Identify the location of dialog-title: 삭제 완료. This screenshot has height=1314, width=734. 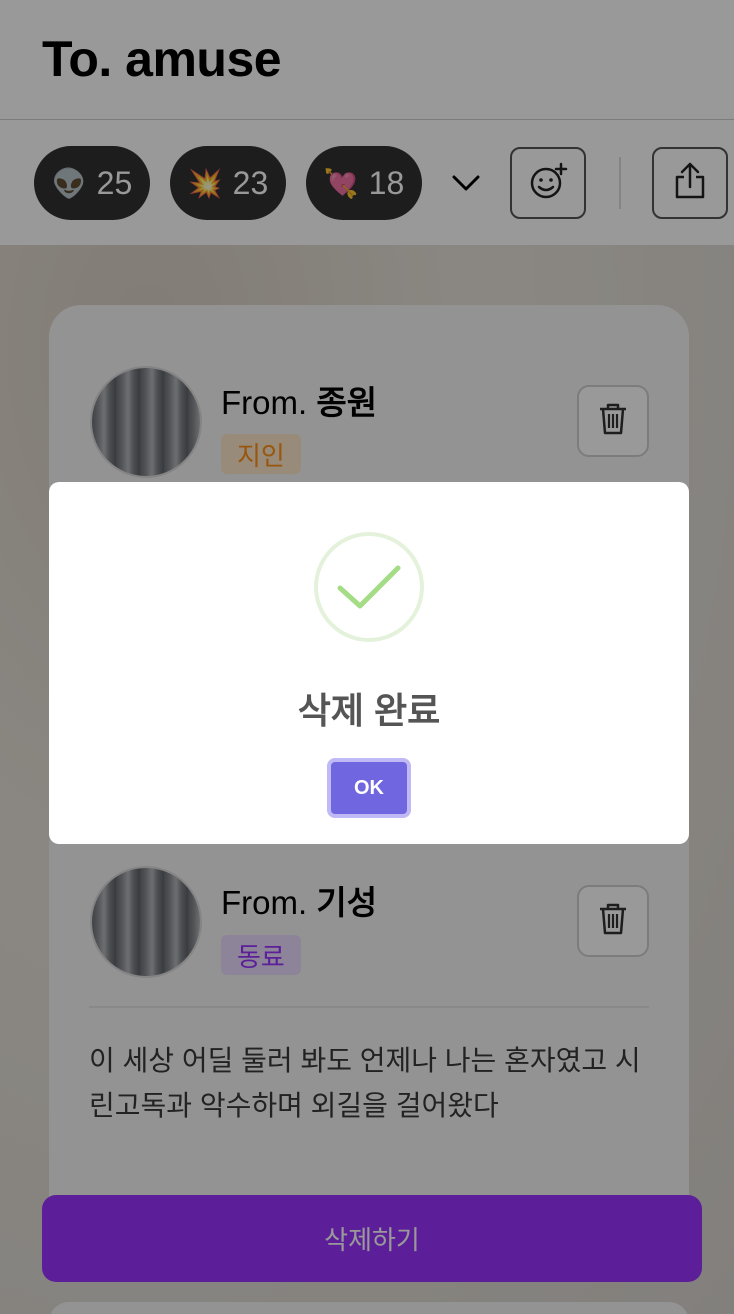
(369, 710).